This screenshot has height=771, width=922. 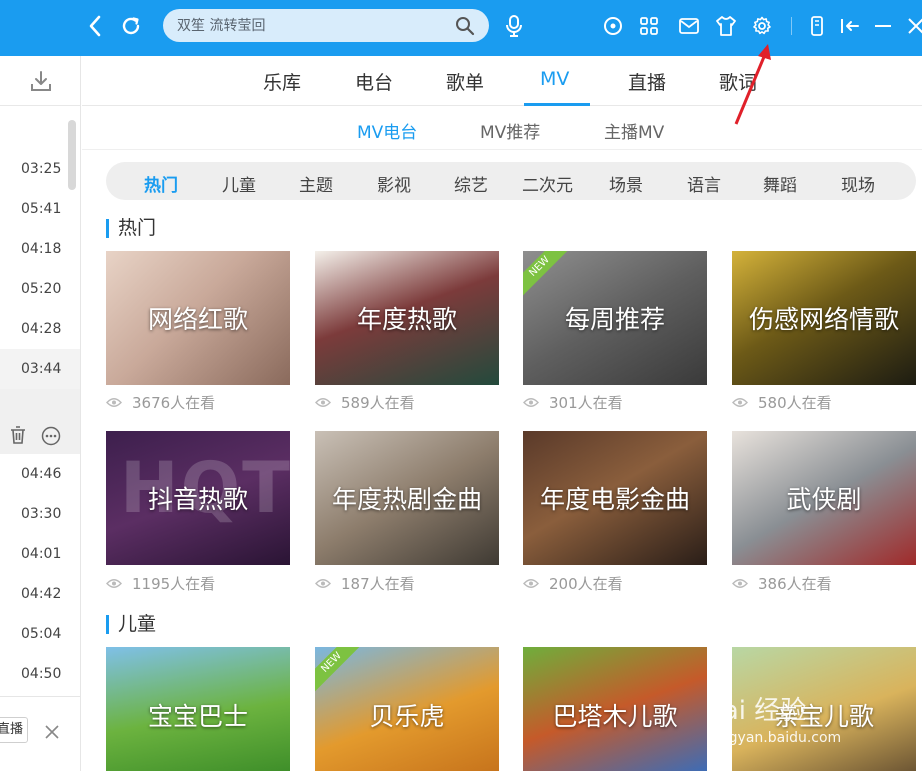 I want to click on gear-icon, so click(x=762, y=25).